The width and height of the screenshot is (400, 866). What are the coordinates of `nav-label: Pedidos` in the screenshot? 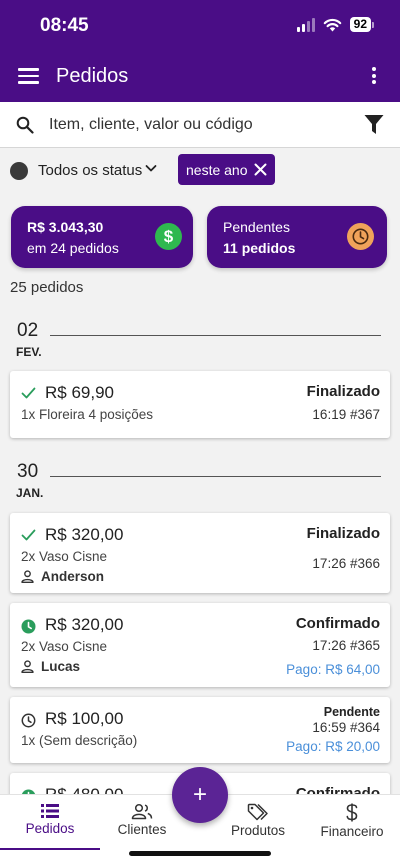 It's located at (50, 828).